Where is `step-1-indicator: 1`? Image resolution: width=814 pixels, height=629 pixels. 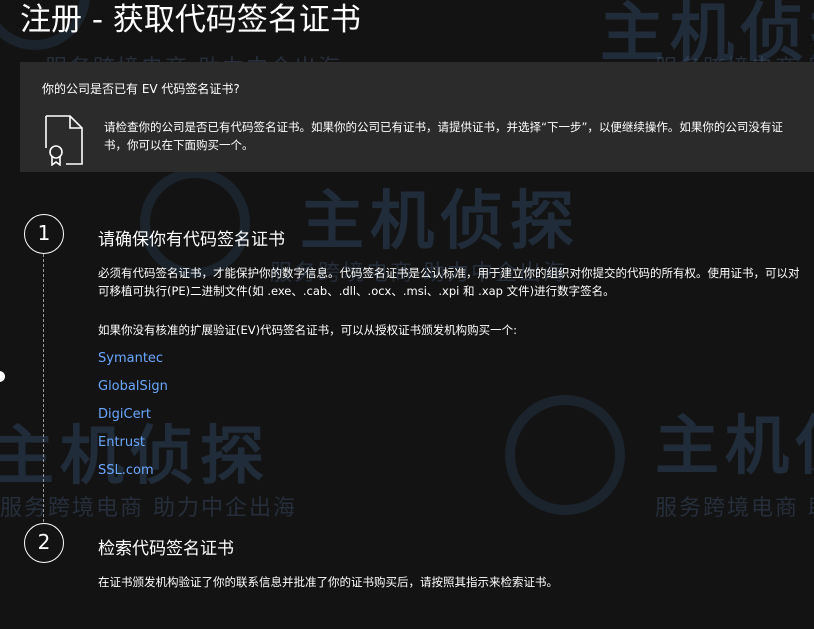 step-1-indicator: 1 is located at coordinates (44, 234).